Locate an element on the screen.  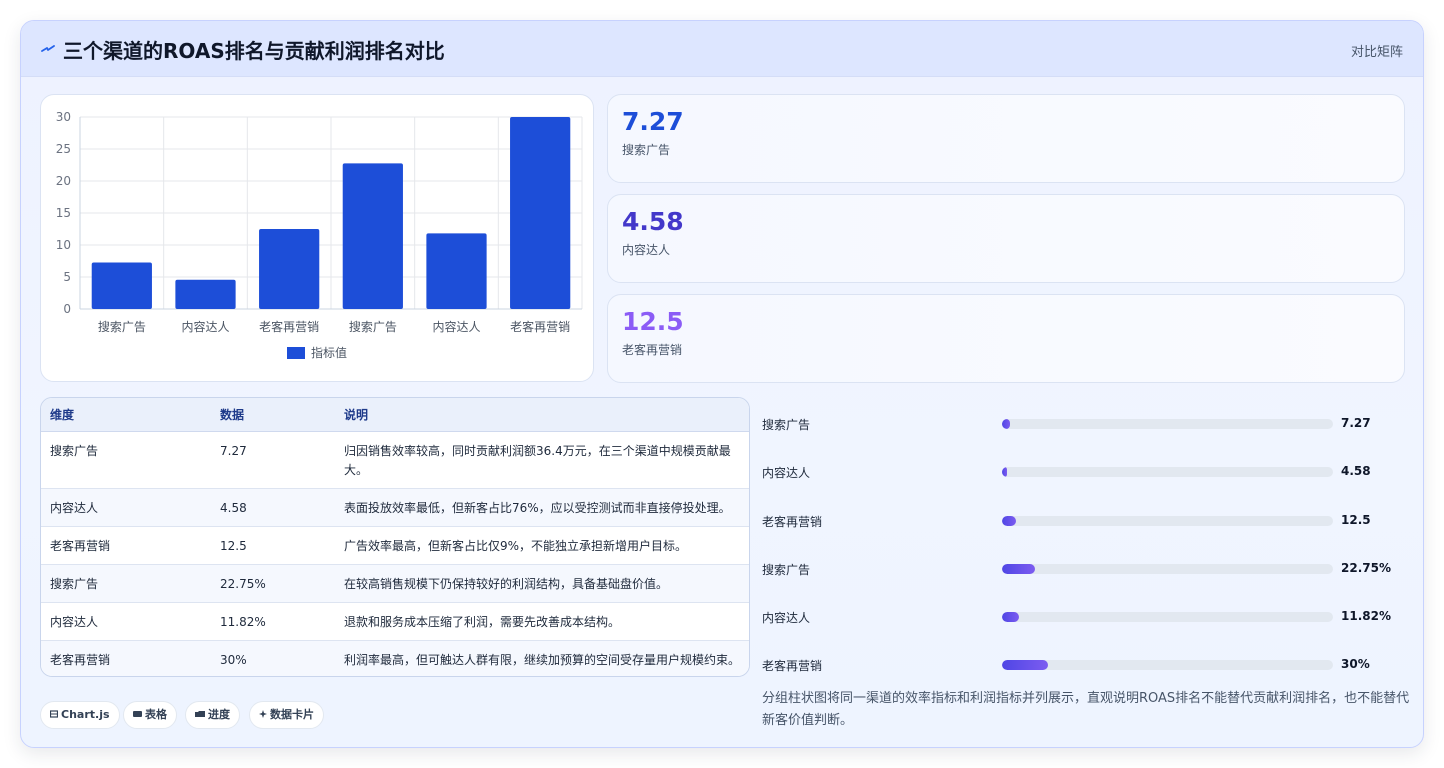
progress-row: 内容达人 4.58 is located at coordinates (1083, 477).